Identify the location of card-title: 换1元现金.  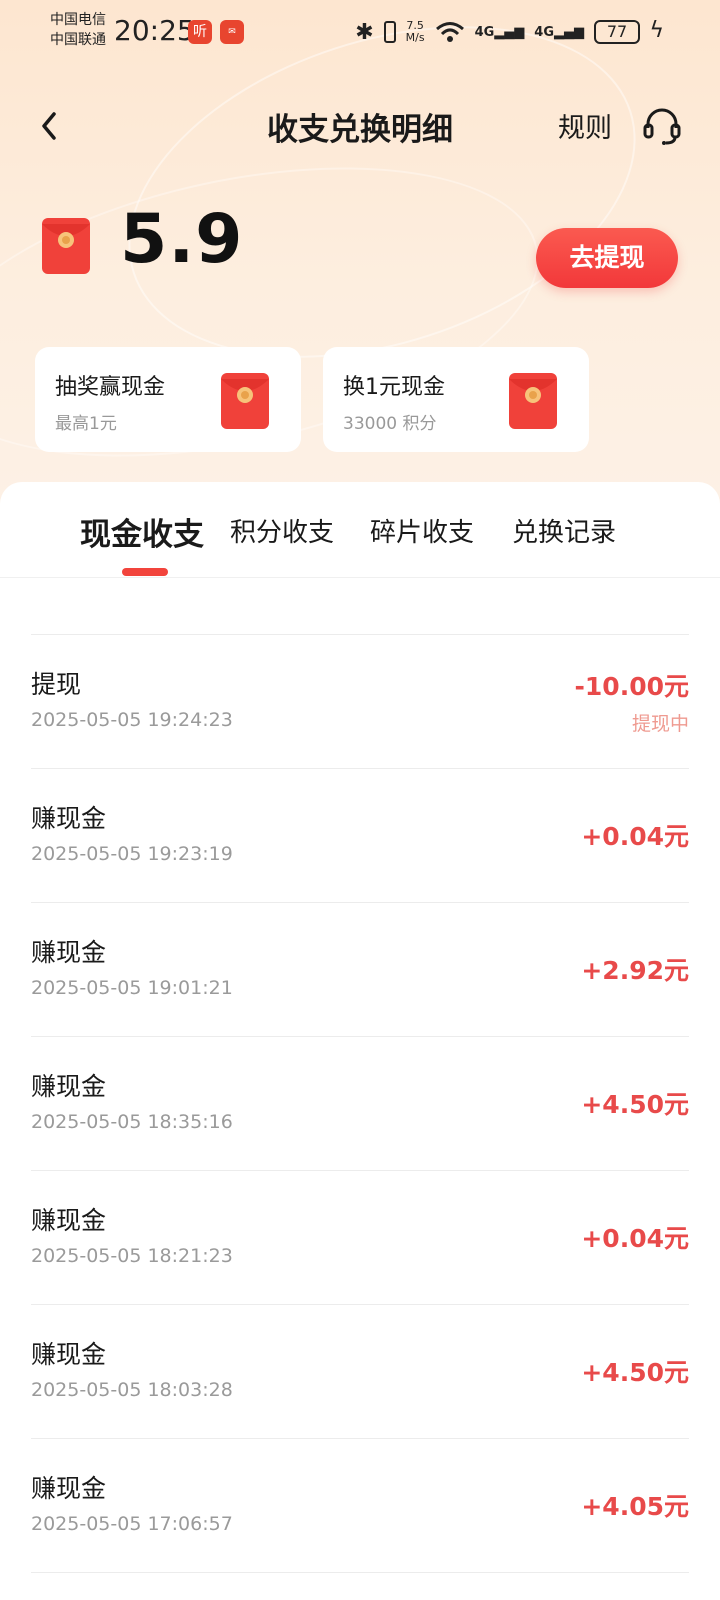
(394, 387).